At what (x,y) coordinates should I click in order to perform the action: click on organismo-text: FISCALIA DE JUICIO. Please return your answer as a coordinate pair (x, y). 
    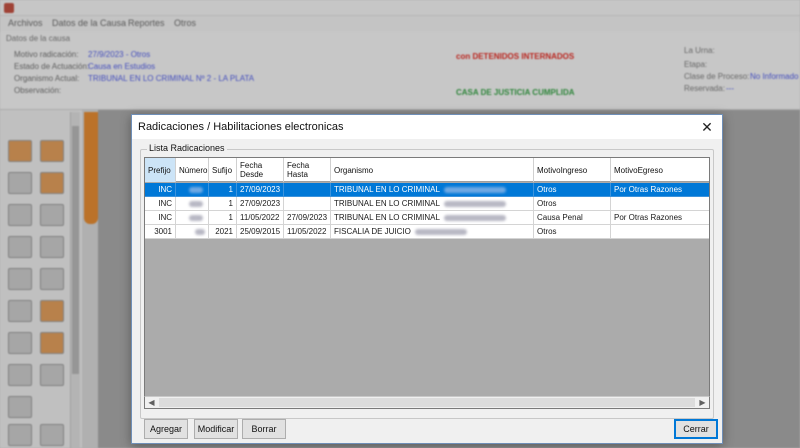
    Looking at the image, I should click on (372, 231).